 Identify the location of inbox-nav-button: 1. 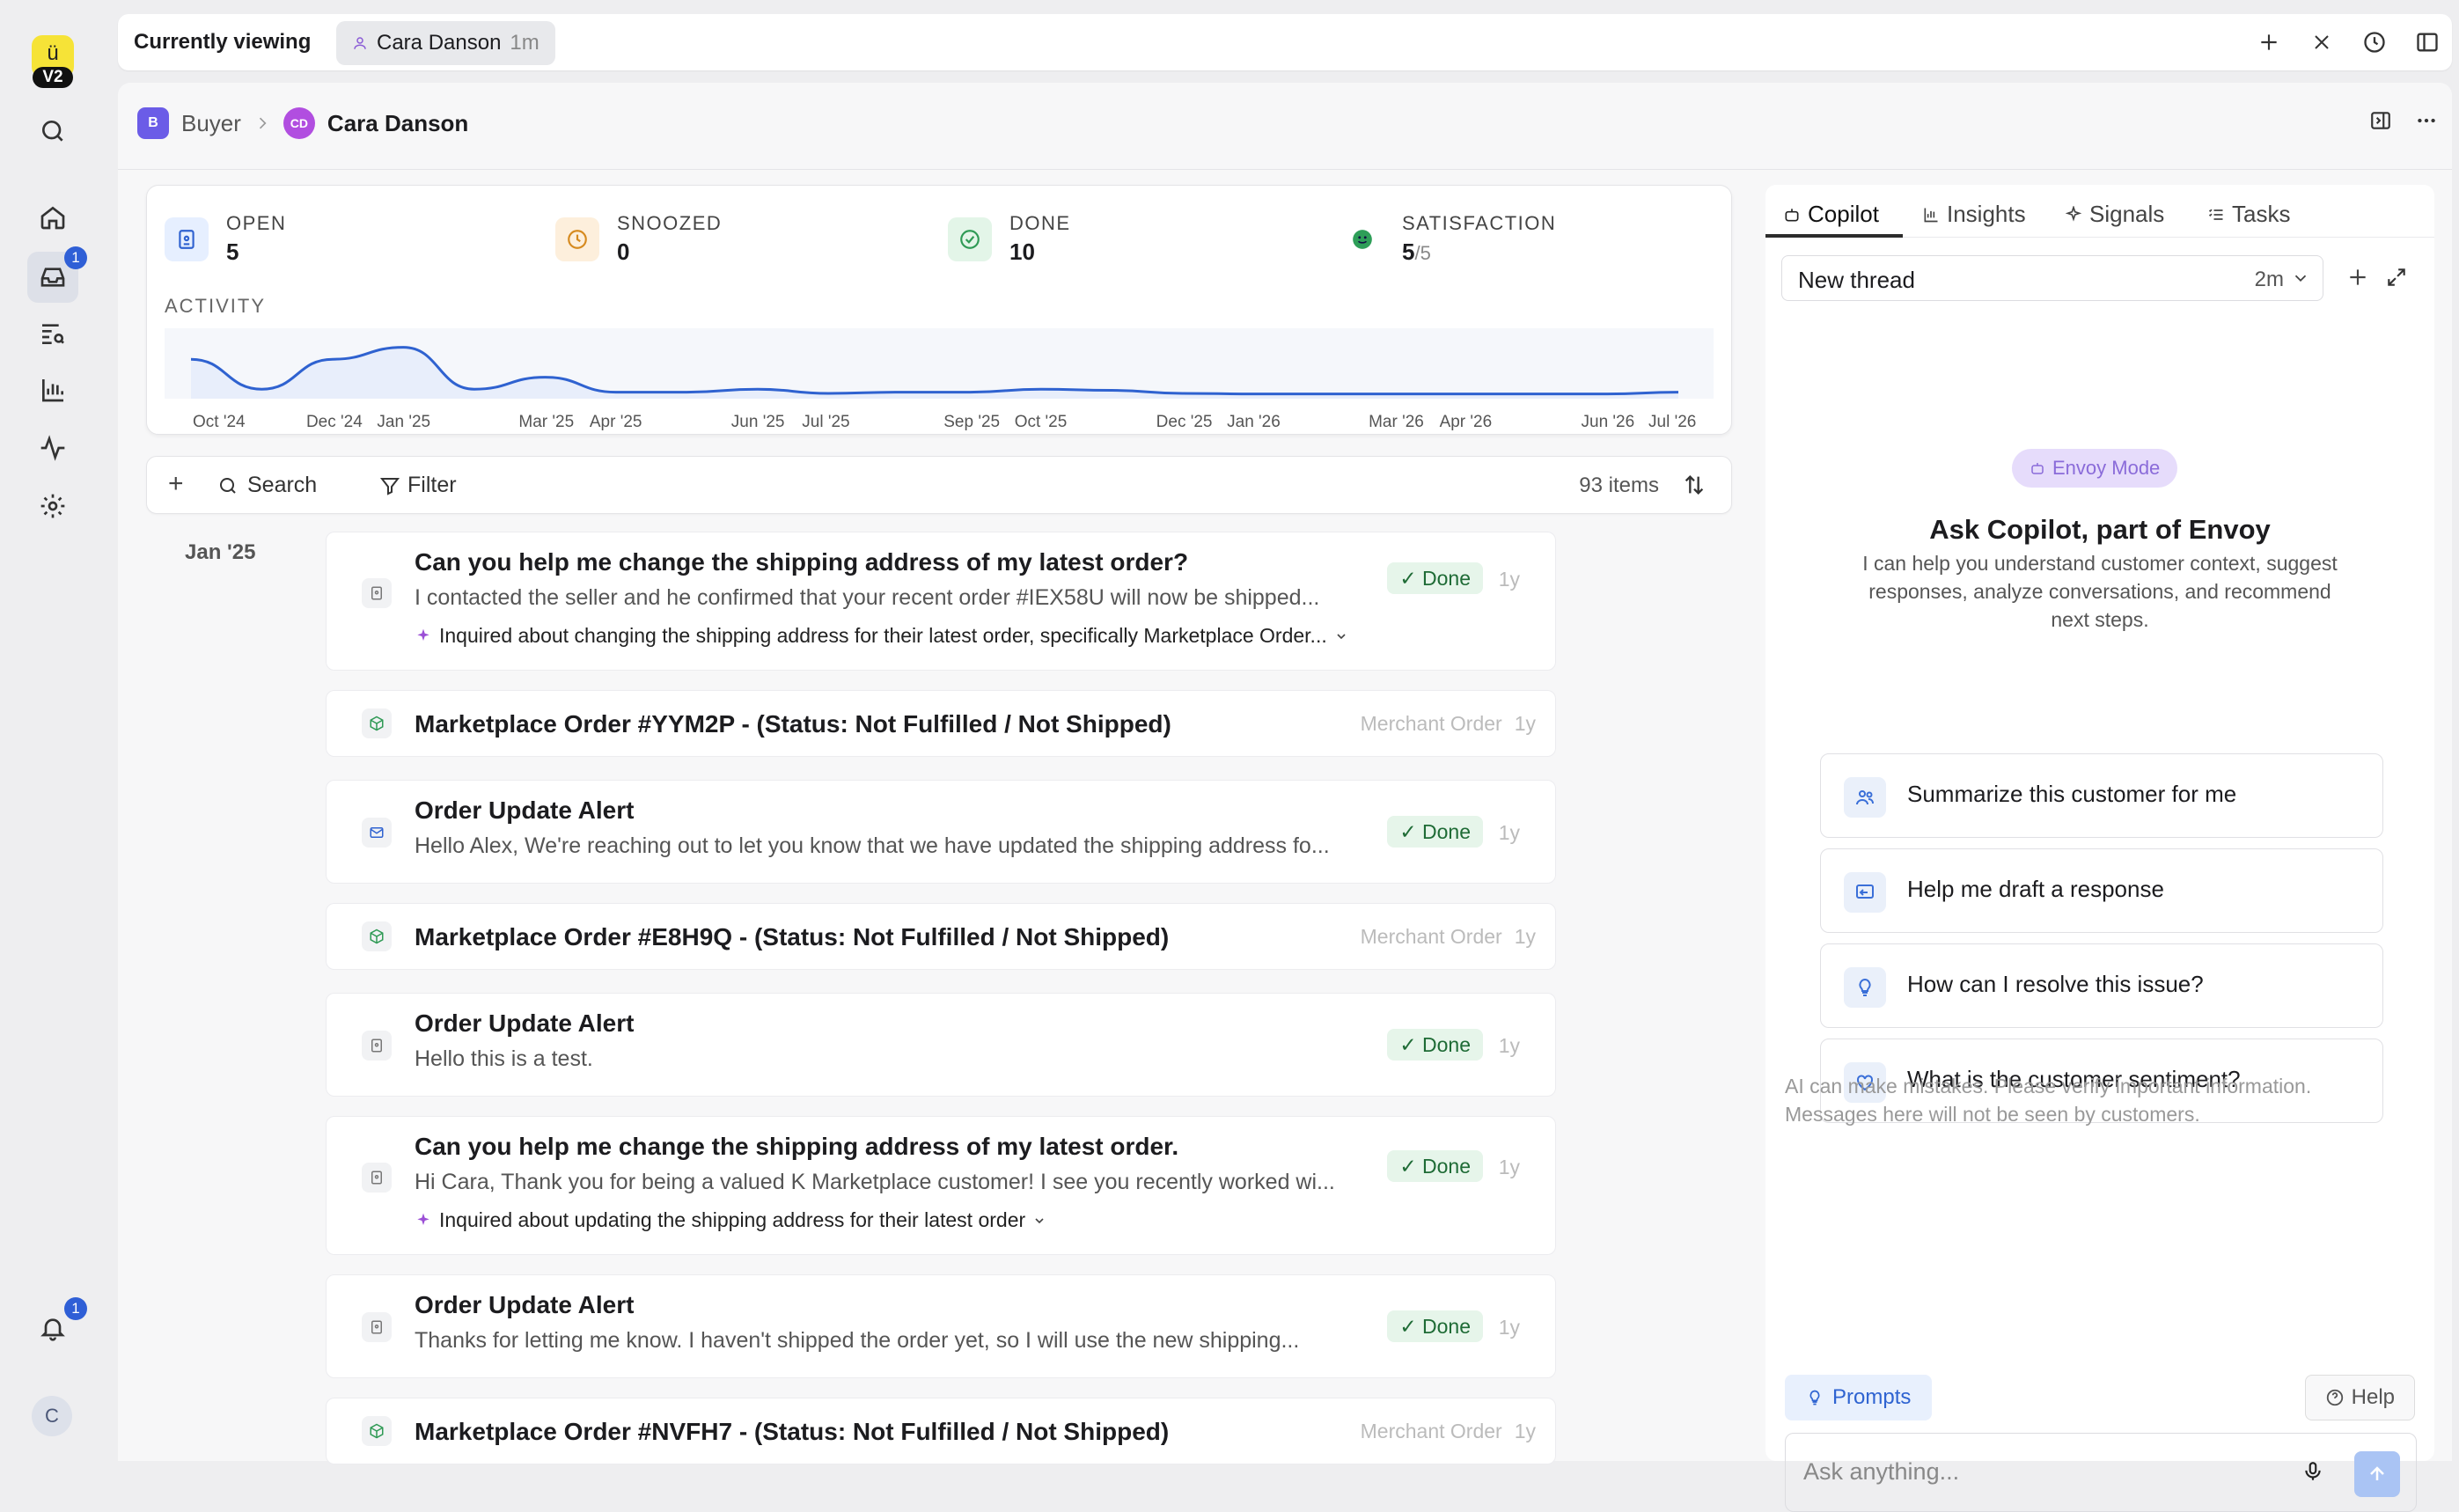
(57, 274).